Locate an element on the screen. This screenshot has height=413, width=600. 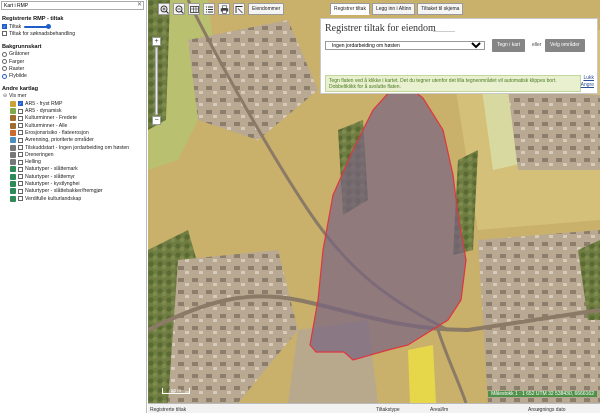
col-date: Ansøgnings dato is located at coordinates (547, 410).